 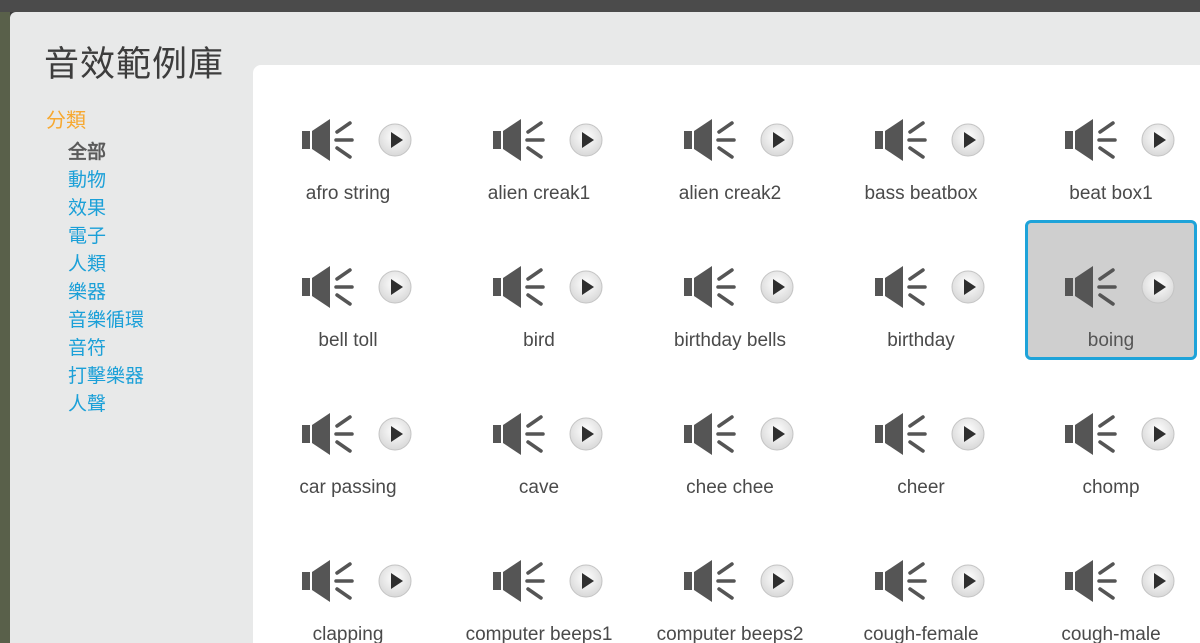 I want to click on category-item: 效果, so click(x=106, y=209).